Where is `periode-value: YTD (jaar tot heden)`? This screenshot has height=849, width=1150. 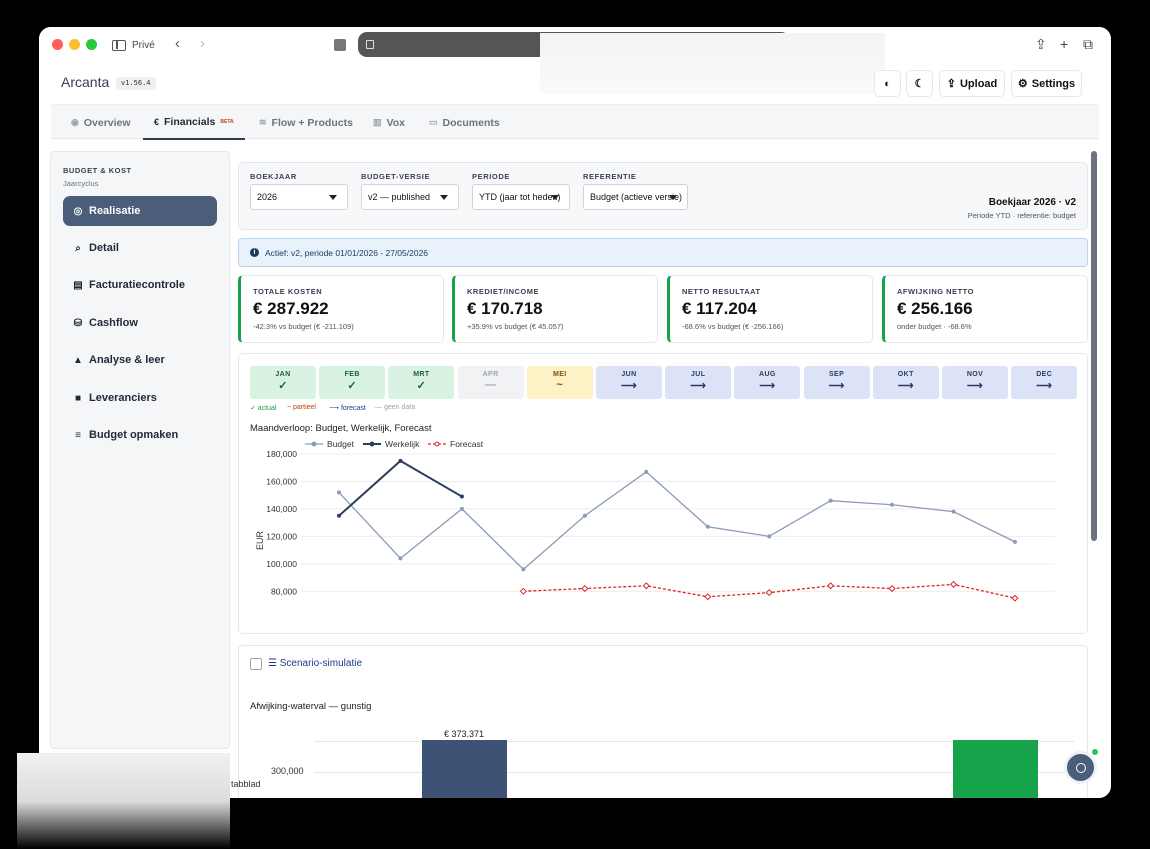
periode-value: YTD (jaar tot heden) is located at coordinates (520, 197).